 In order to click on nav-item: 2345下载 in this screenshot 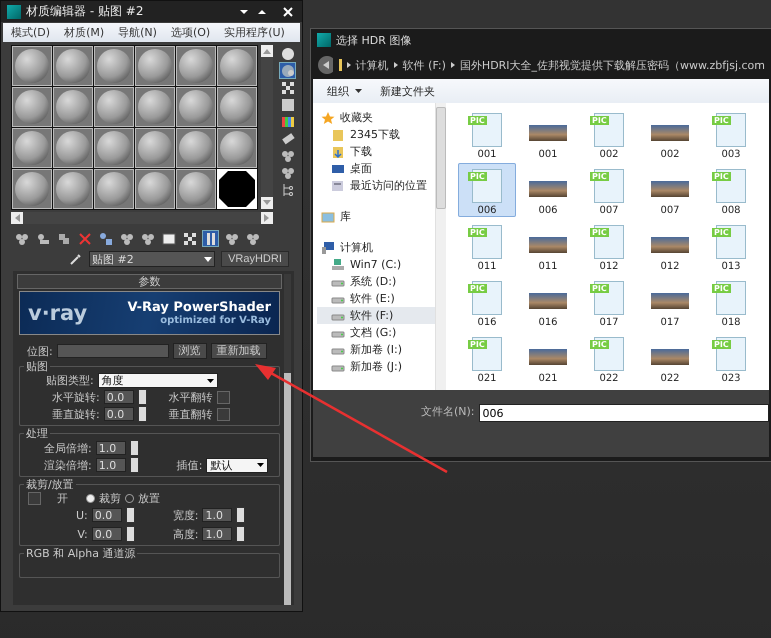, I will do `click(376, 134)`.